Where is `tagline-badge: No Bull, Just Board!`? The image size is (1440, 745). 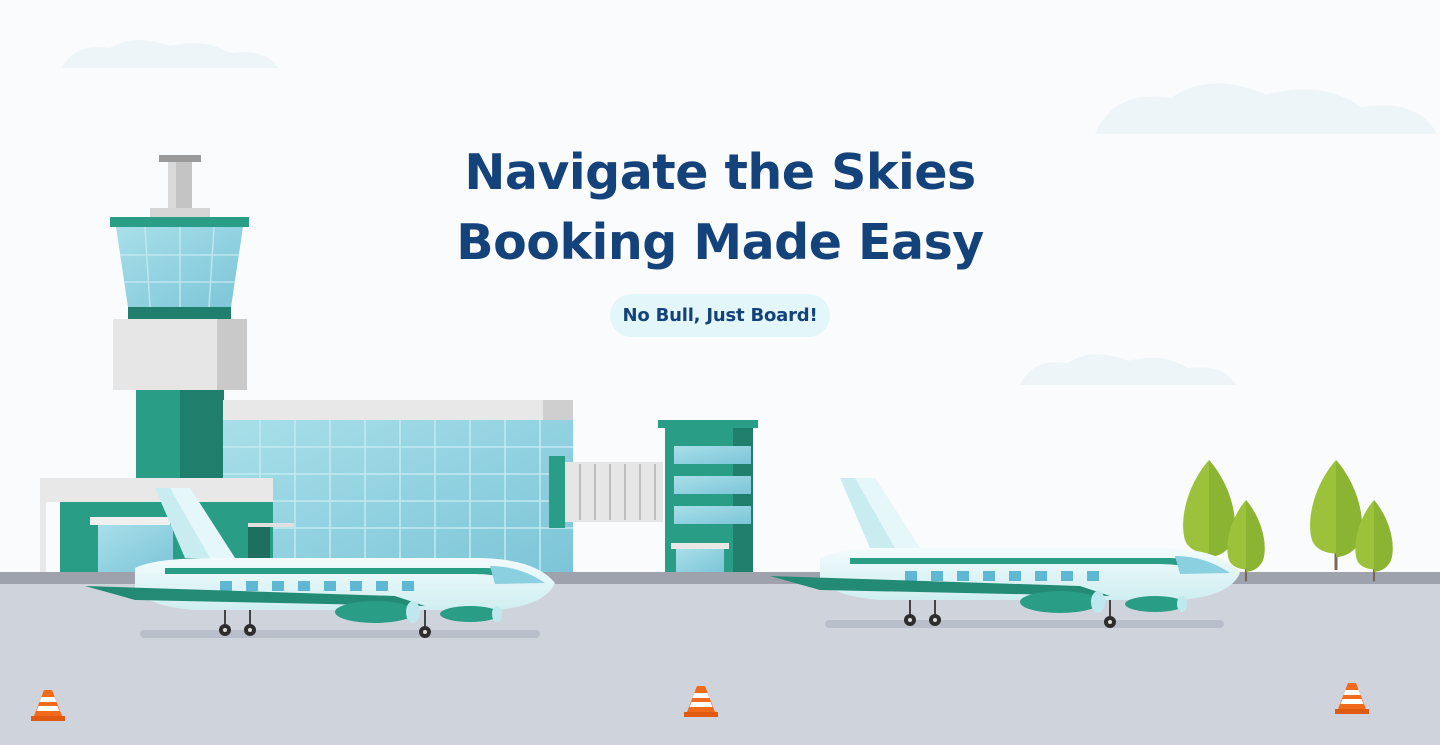
tagline-badge: No Bull, Just Board! is located at coordinates (720, 315).